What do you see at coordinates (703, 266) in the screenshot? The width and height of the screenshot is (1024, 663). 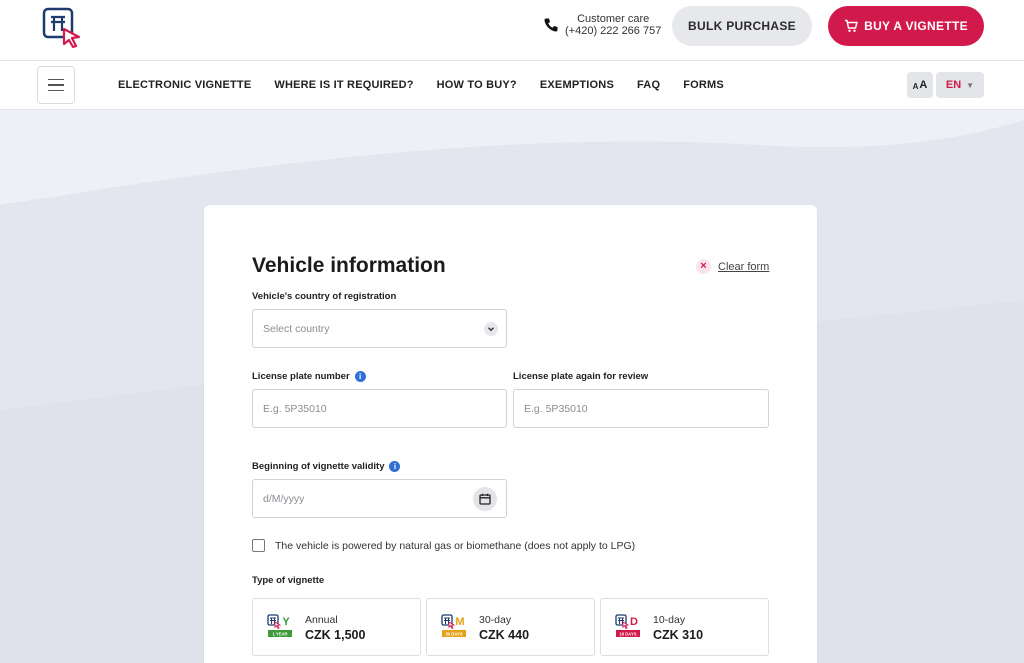 I see `close-icon: ×` at bounding box center [703, 266].